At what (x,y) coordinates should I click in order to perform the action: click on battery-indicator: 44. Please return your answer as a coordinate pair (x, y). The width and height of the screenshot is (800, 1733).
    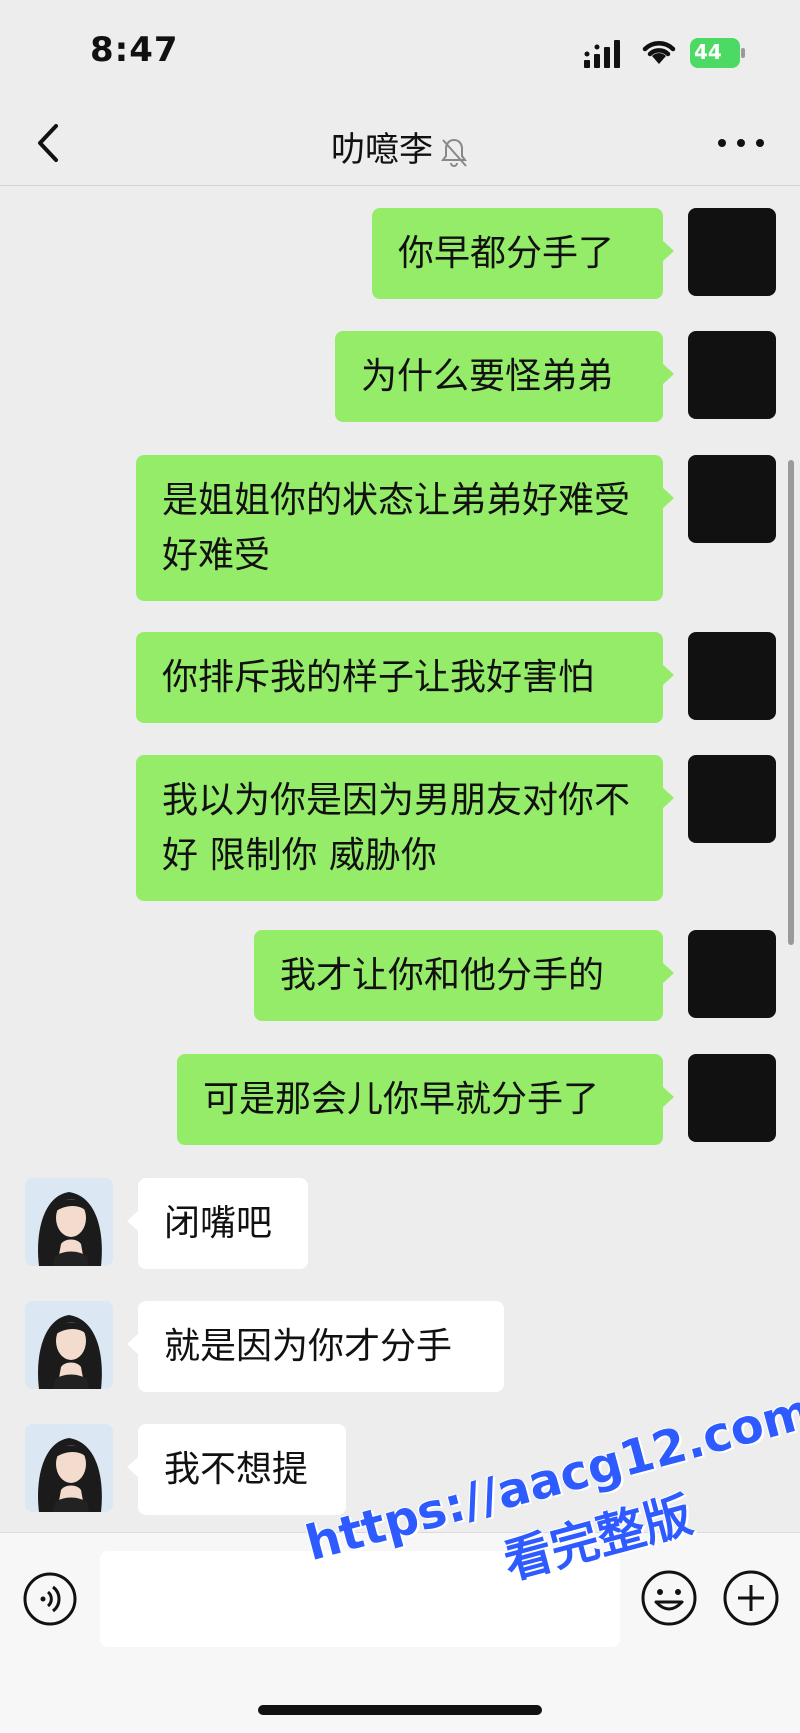
    Looking at the image, I should click on (717, 53).